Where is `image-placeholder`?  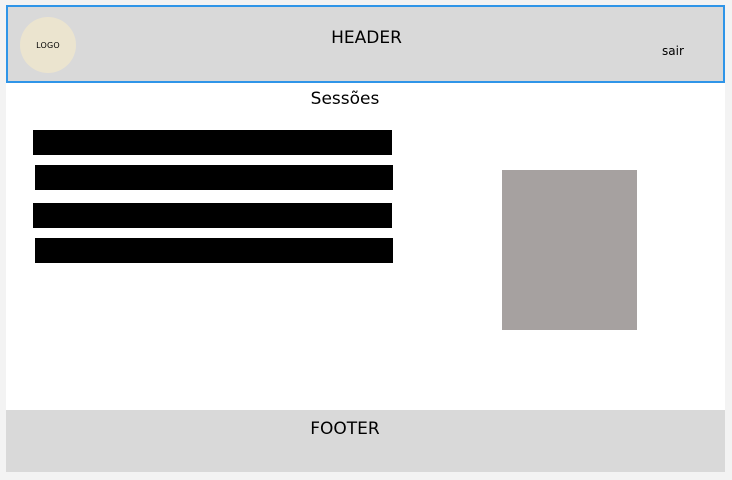
image-placeholder is located at coordinates (569, 250).